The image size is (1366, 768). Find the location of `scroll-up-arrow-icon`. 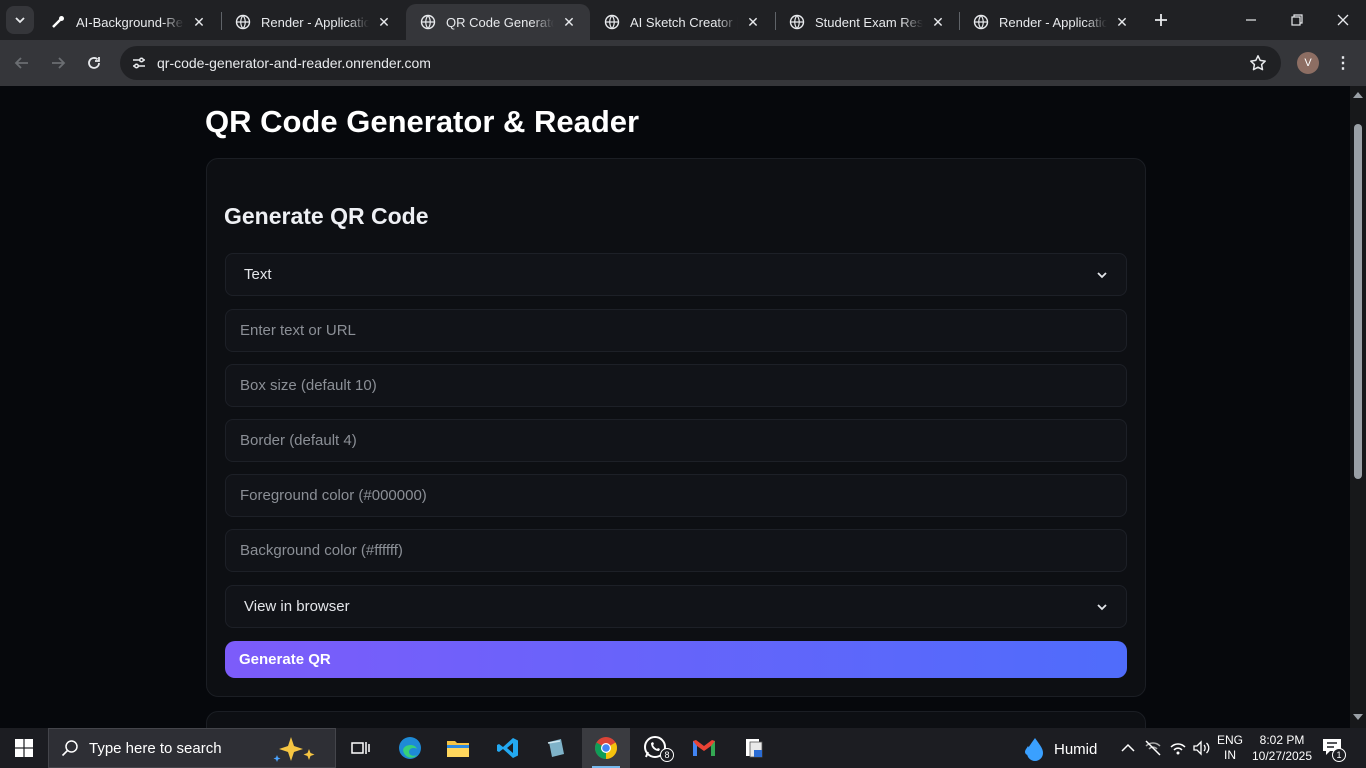

scroll-up-arrow-icon is located at coordinates (1358, 95).